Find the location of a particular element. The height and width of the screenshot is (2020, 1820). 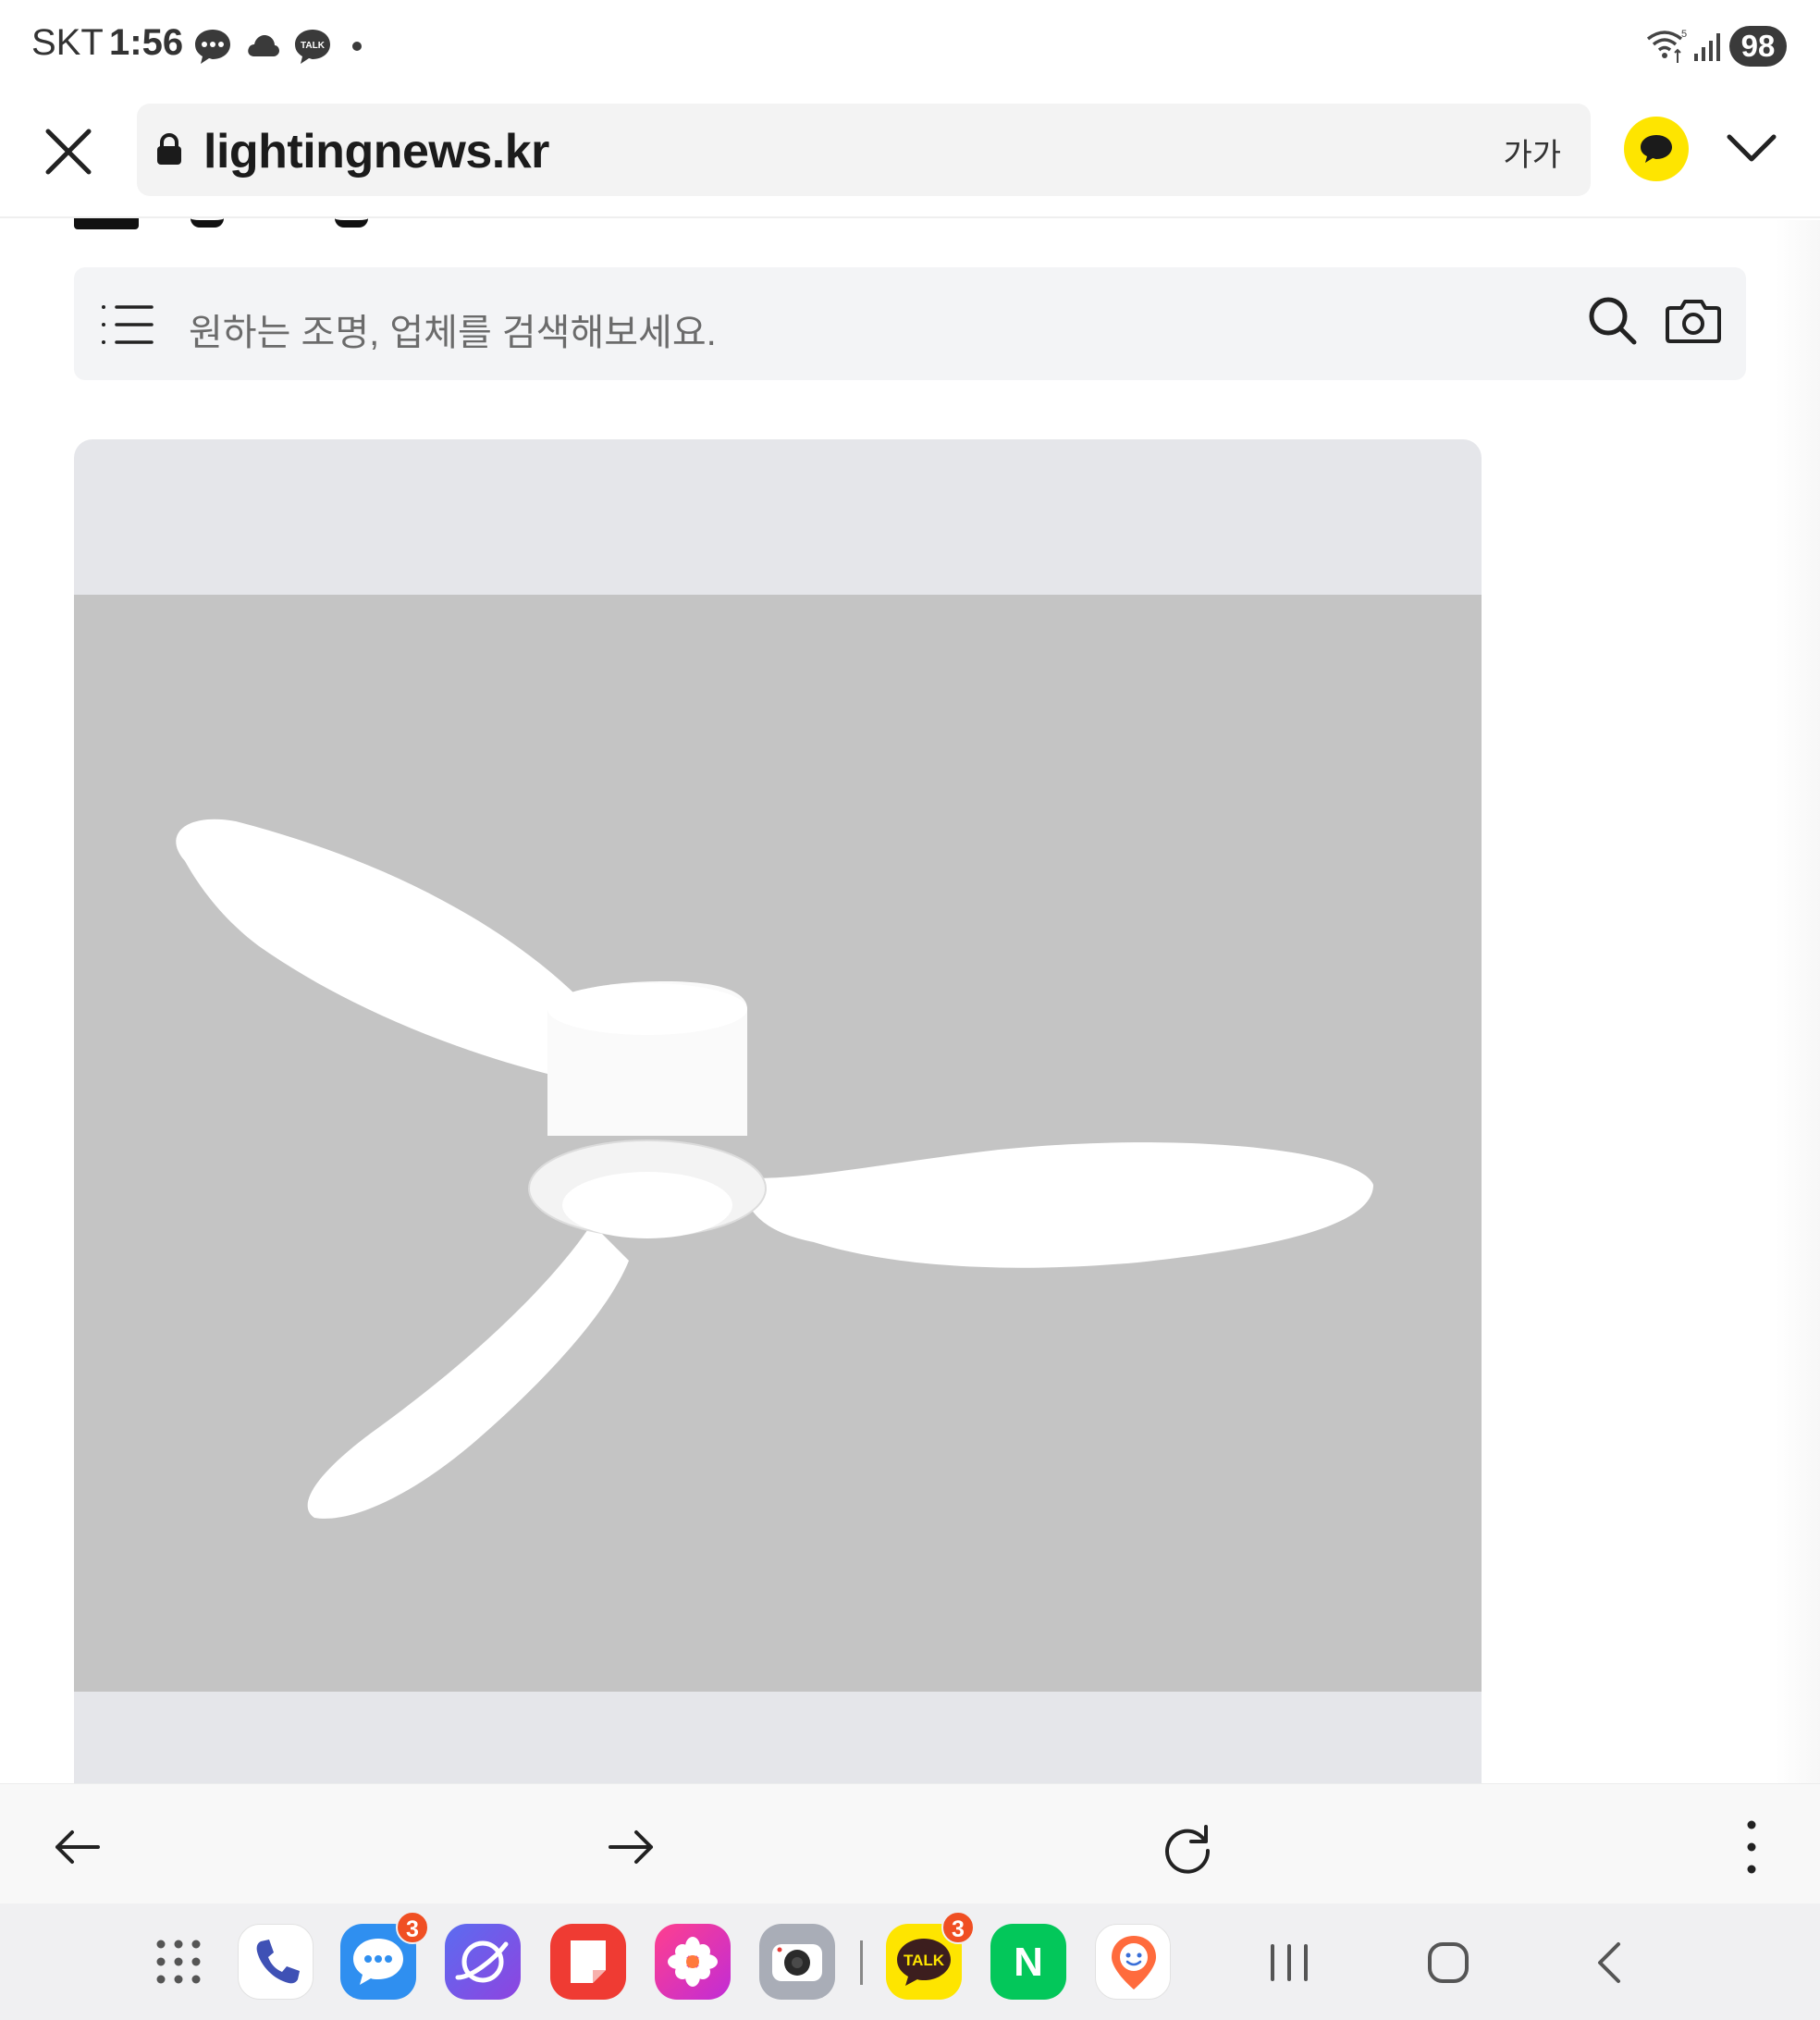

menu-icon is located at coordinates (127, 324).